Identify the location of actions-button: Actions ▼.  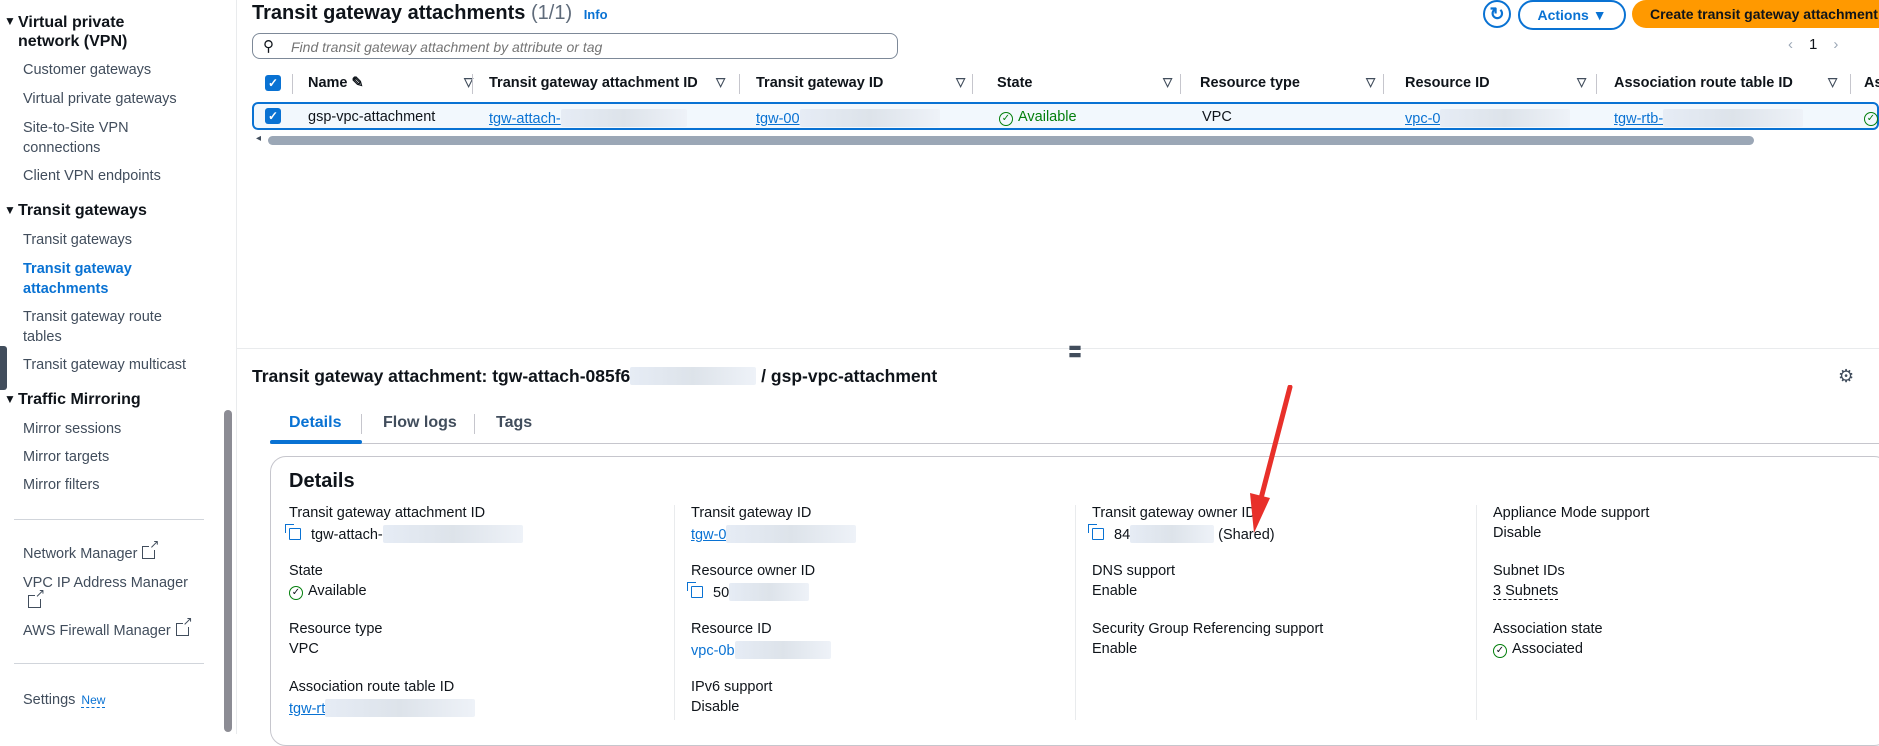
(1572, 15).